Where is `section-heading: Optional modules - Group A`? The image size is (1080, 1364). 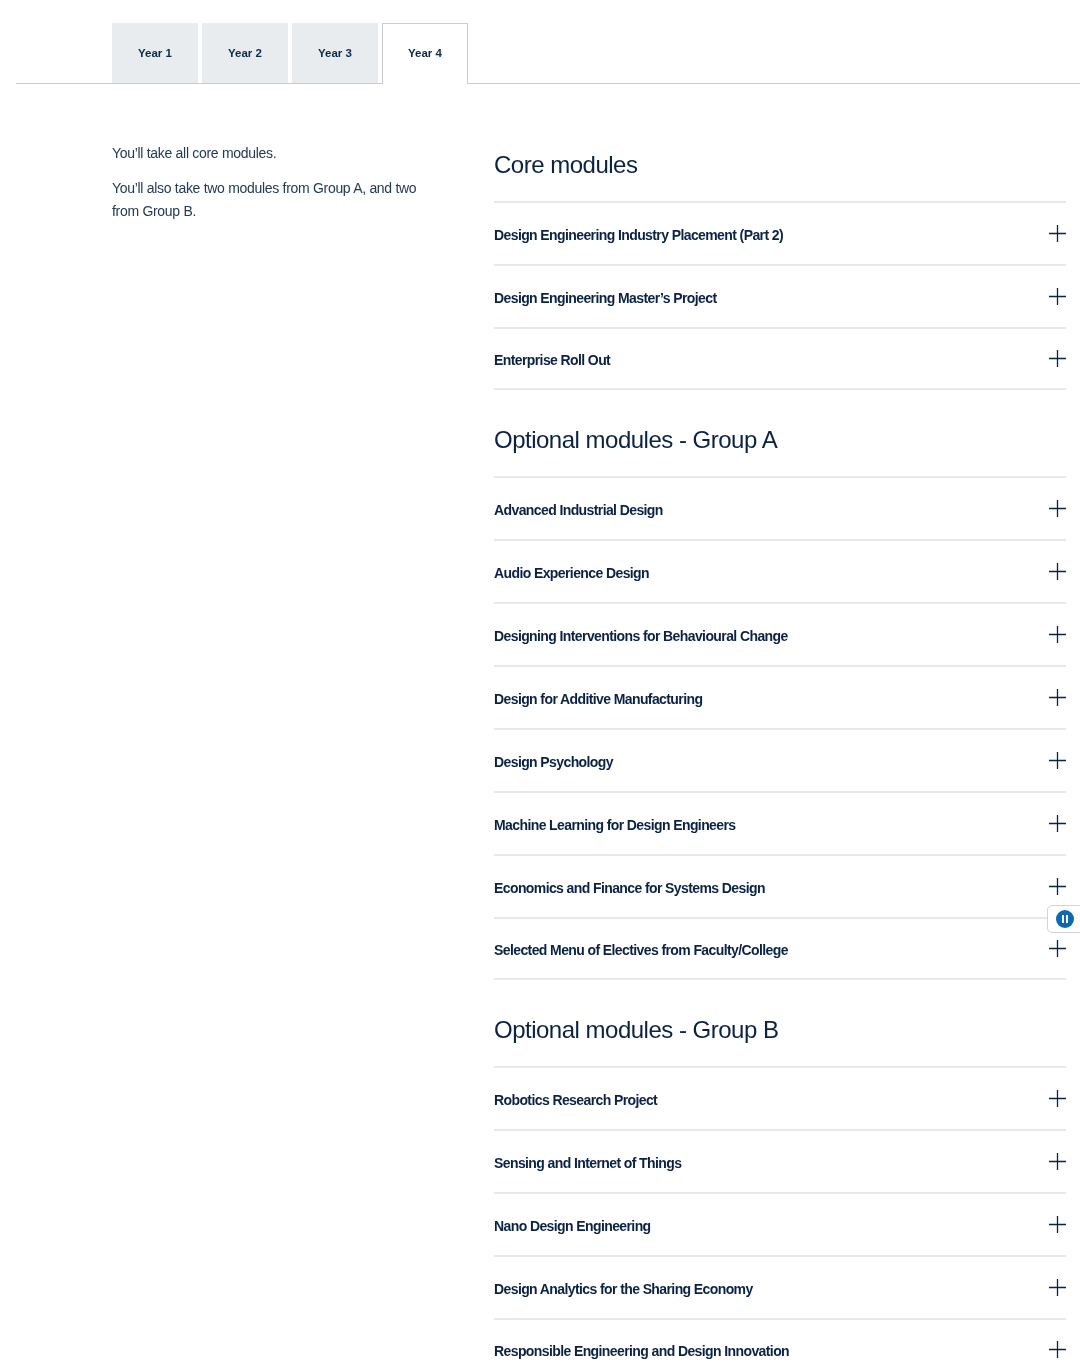 section-heading: Optional modules - Group A is located at coordinates (636, 440).